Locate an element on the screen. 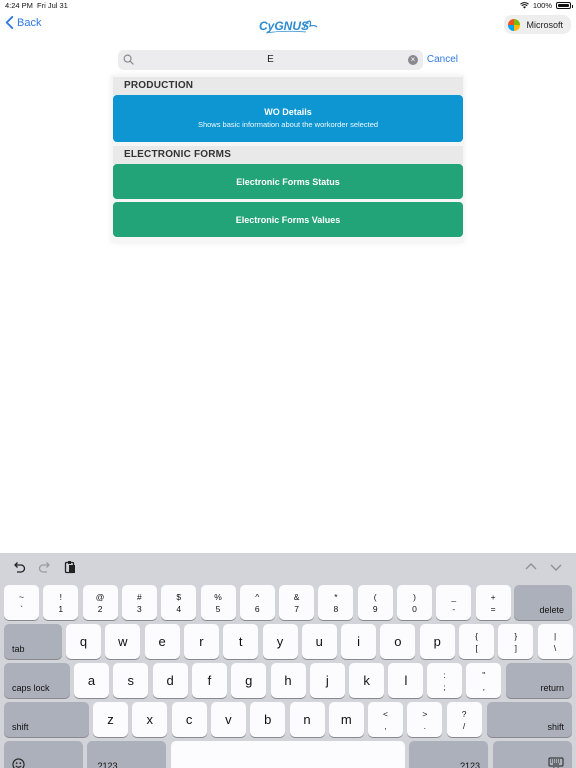 Image resolution: width=576 pixels, height=768 pixels. numbers-key-right: .?123 is located at coordinates (448, 754).